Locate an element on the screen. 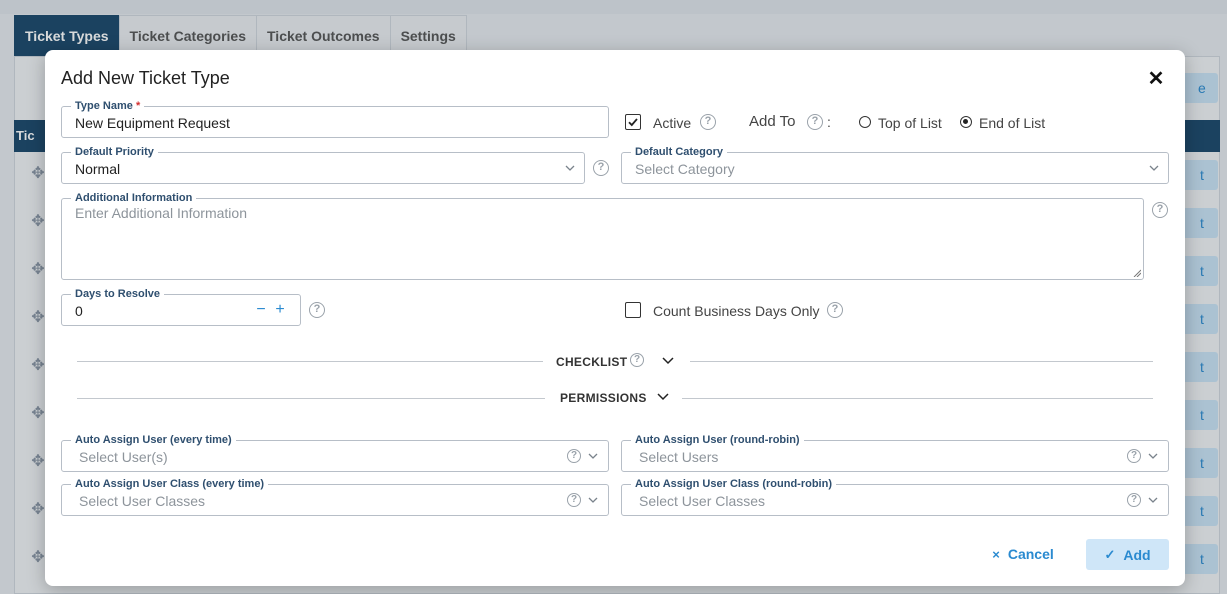  resize-grip-icon is located at coordinates (1137, 273).